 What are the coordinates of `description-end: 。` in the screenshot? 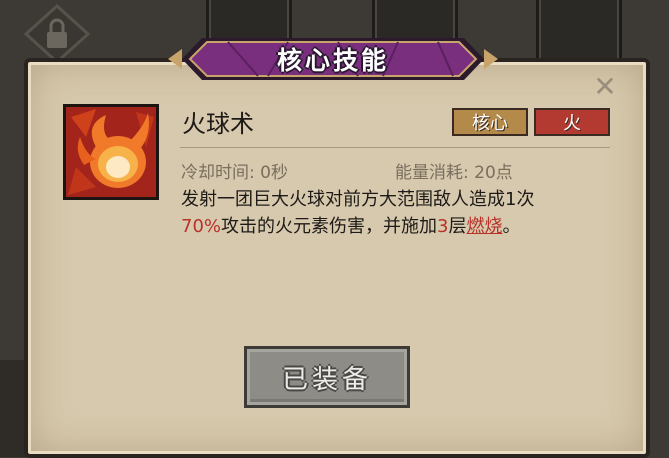 It's located at (511, 226).